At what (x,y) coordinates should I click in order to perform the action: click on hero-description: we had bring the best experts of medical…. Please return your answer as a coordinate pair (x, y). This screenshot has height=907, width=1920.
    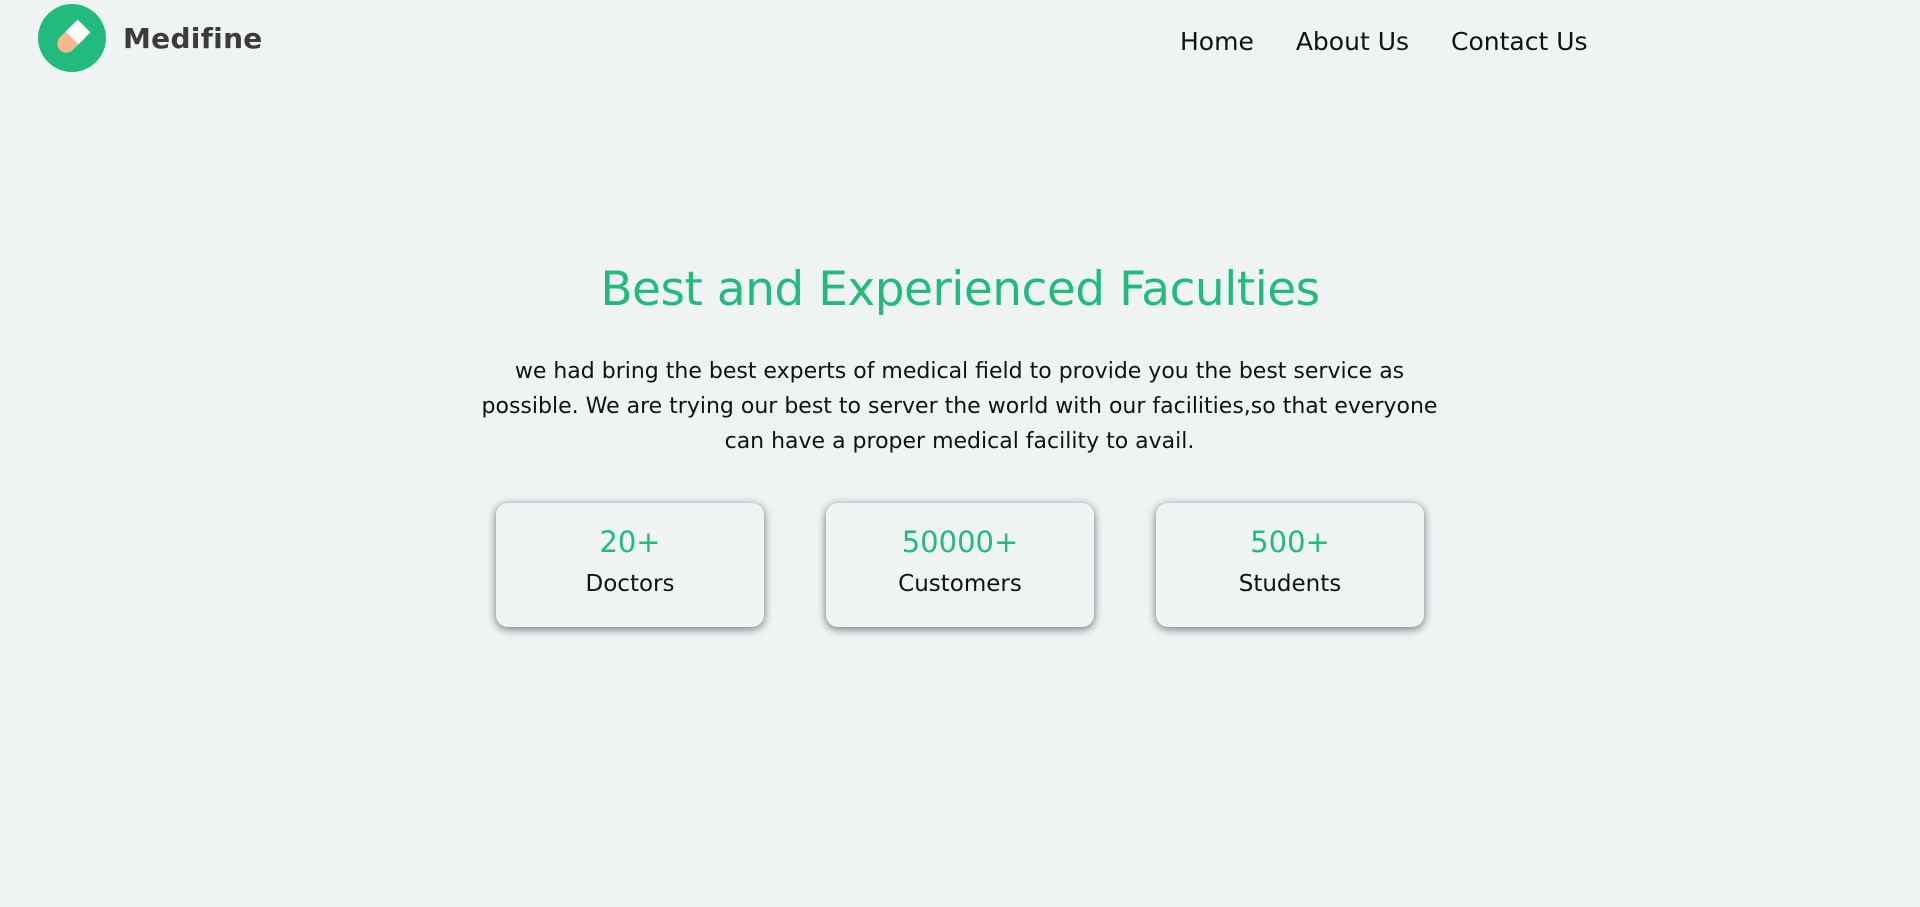
    Looking at the image, I should click on (959, 406).